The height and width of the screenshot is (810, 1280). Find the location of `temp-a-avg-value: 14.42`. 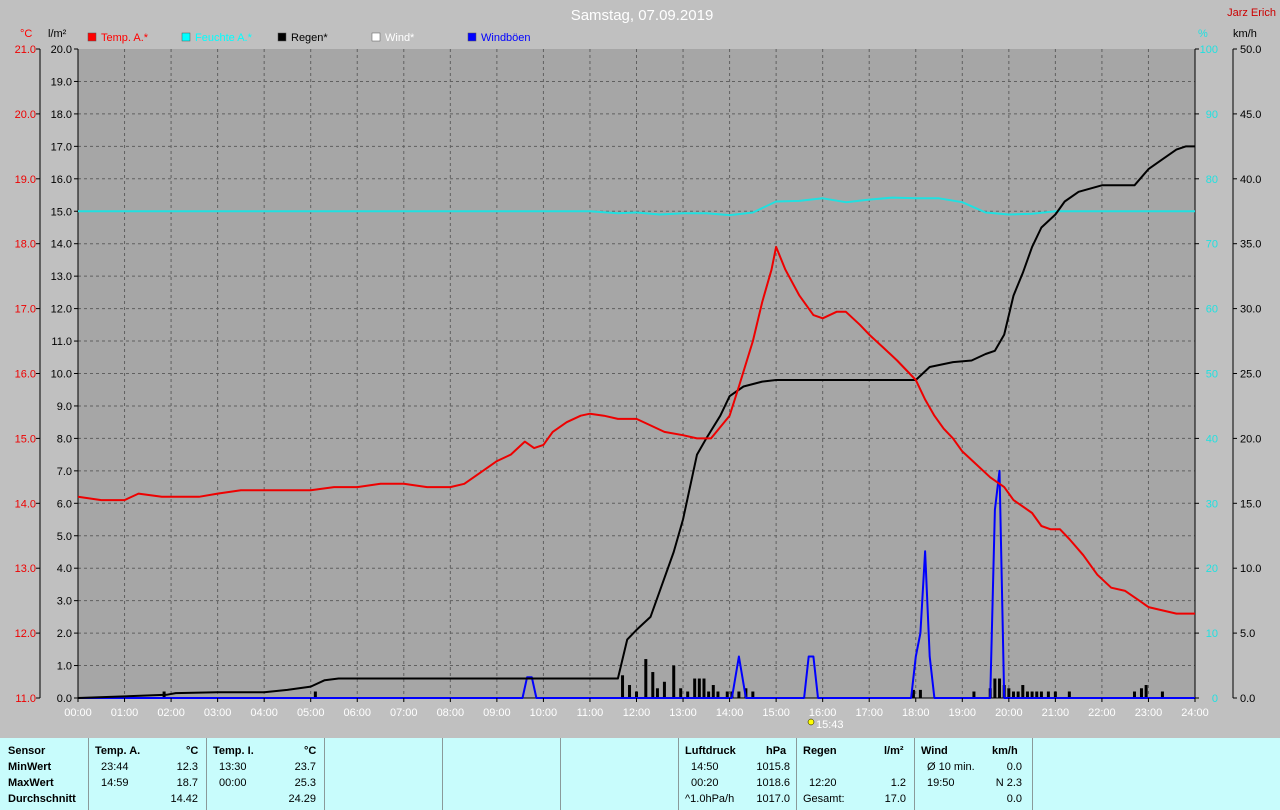

temp-a-avg-value: 14.42 is located at coordinates (184, 799).